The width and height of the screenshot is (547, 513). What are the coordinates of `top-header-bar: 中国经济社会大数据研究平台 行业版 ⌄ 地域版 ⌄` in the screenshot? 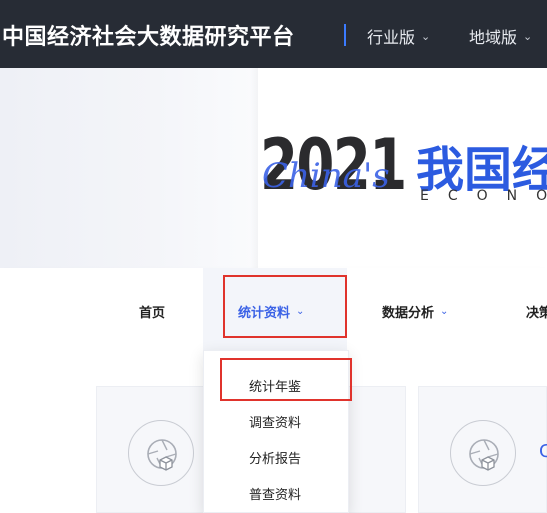 It's located at (273, 34).